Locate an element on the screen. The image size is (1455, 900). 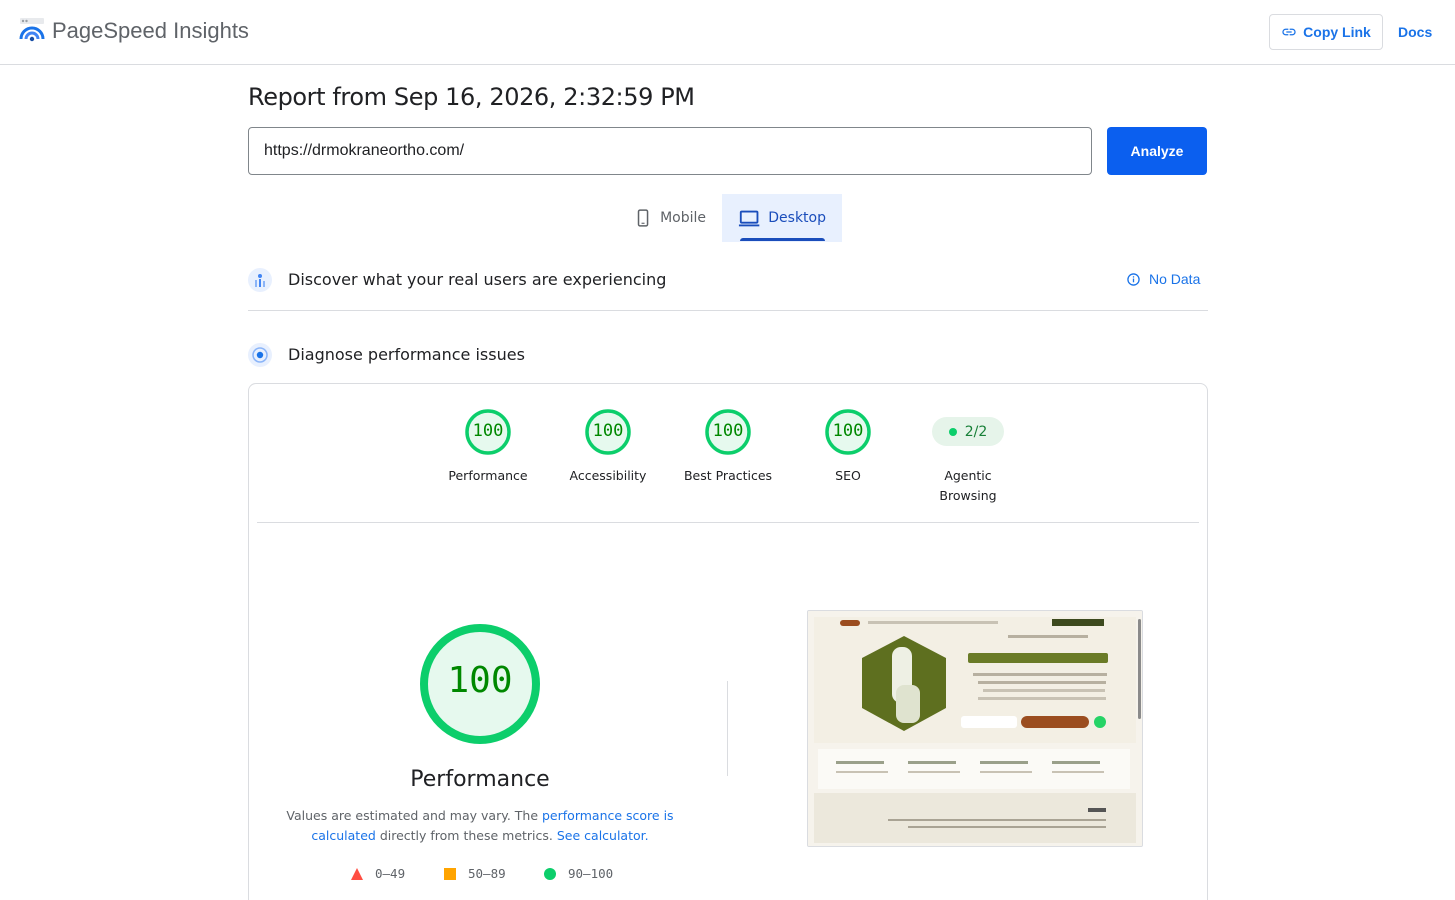
agentic-label: Agentic Browsing is located at coordinates (968, 486).